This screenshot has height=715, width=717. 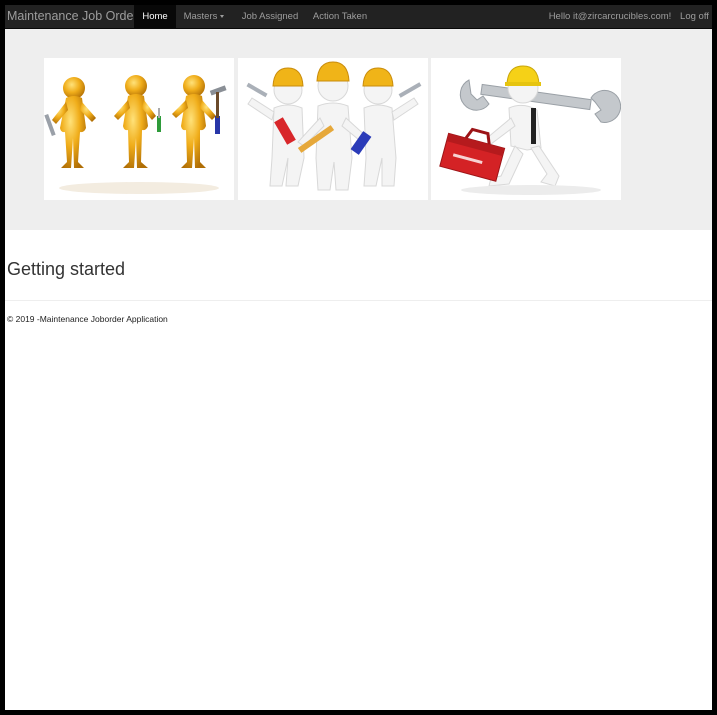 What do you see at coordinates (358, 300) in the screenshot?
I see `footer-divider` at bounding box center [358, 300].